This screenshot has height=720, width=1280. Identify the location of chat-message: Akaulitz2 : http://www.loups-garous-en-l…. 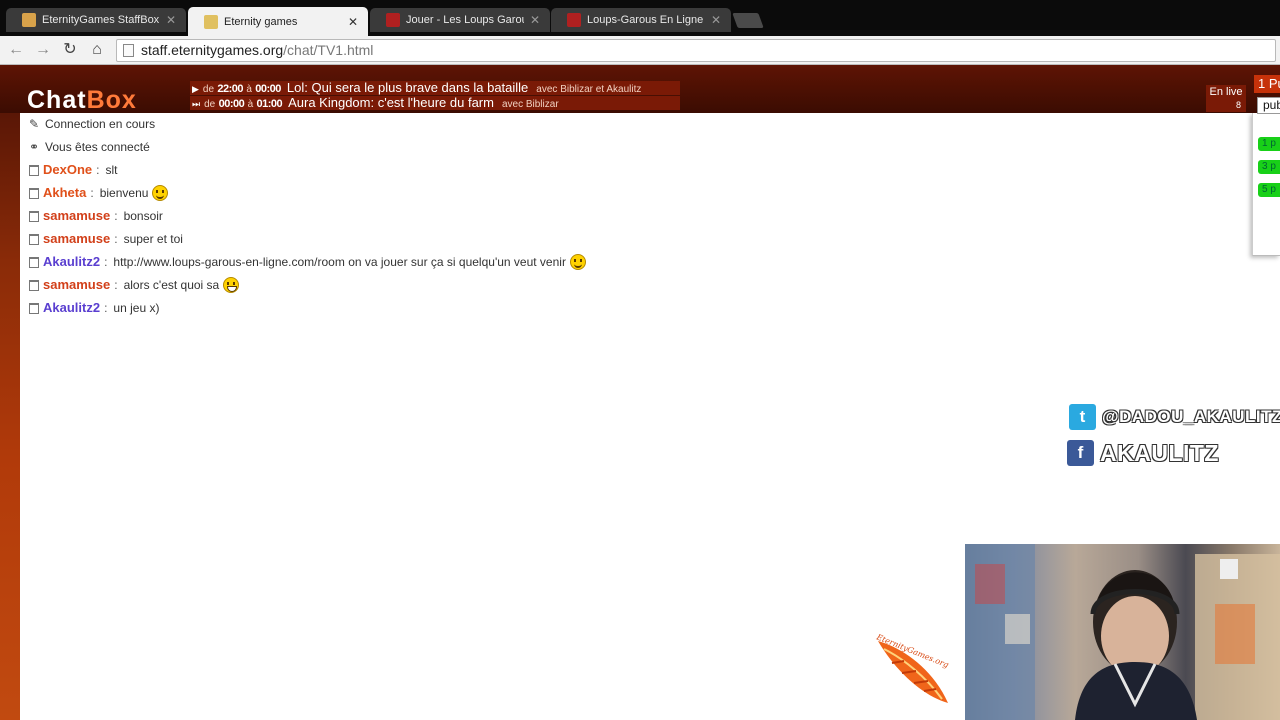
(307, 262).